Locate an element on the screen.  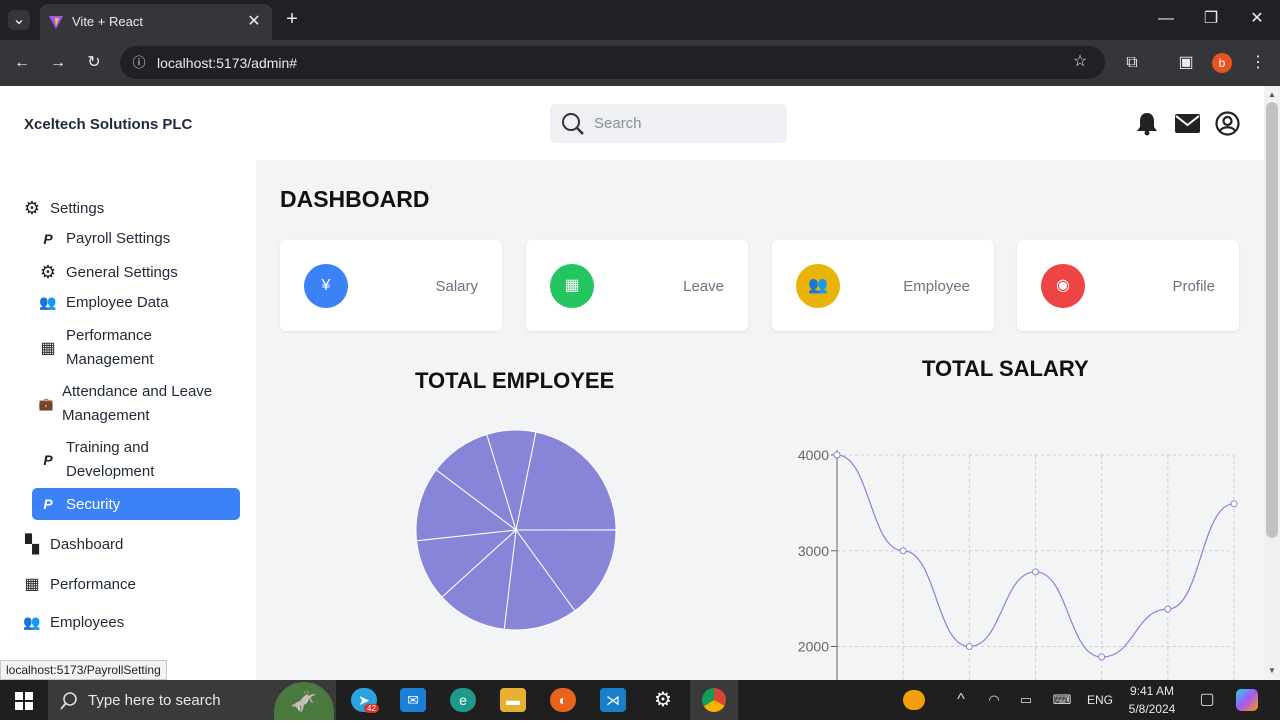
minimize-icon: — is located at coordinates (1166, 19).